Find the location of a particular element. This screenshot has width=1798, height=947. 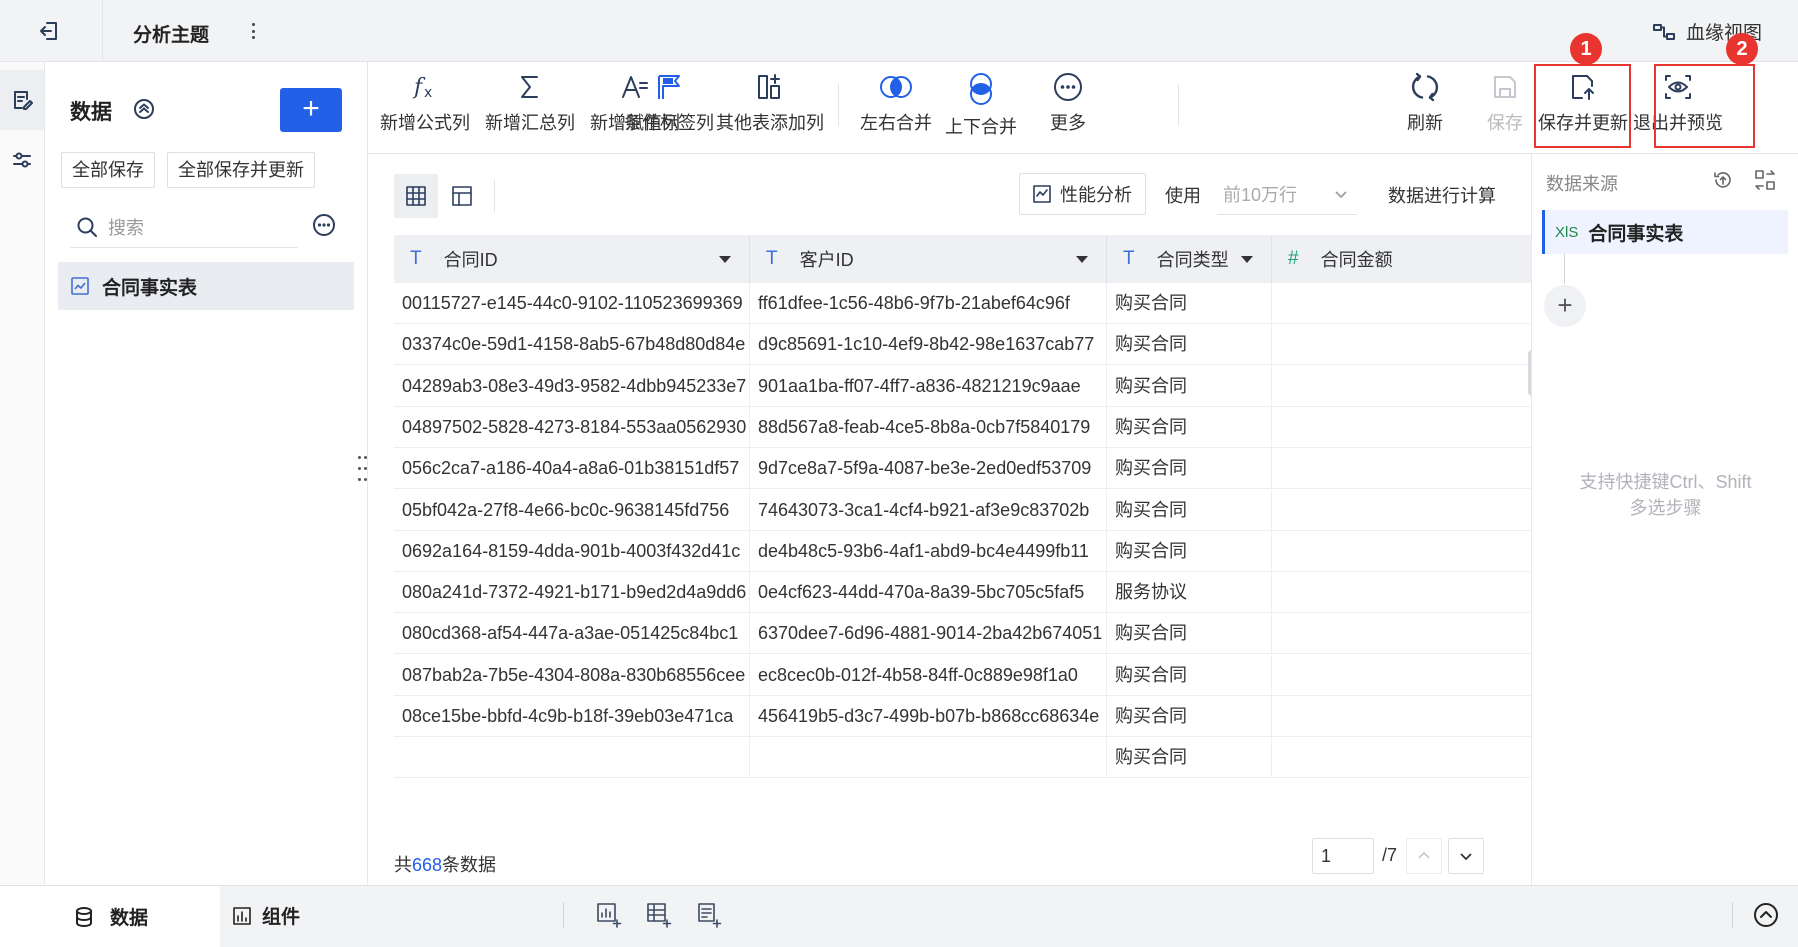

collapse-panel-icon is located at coordinates (1766, 915).